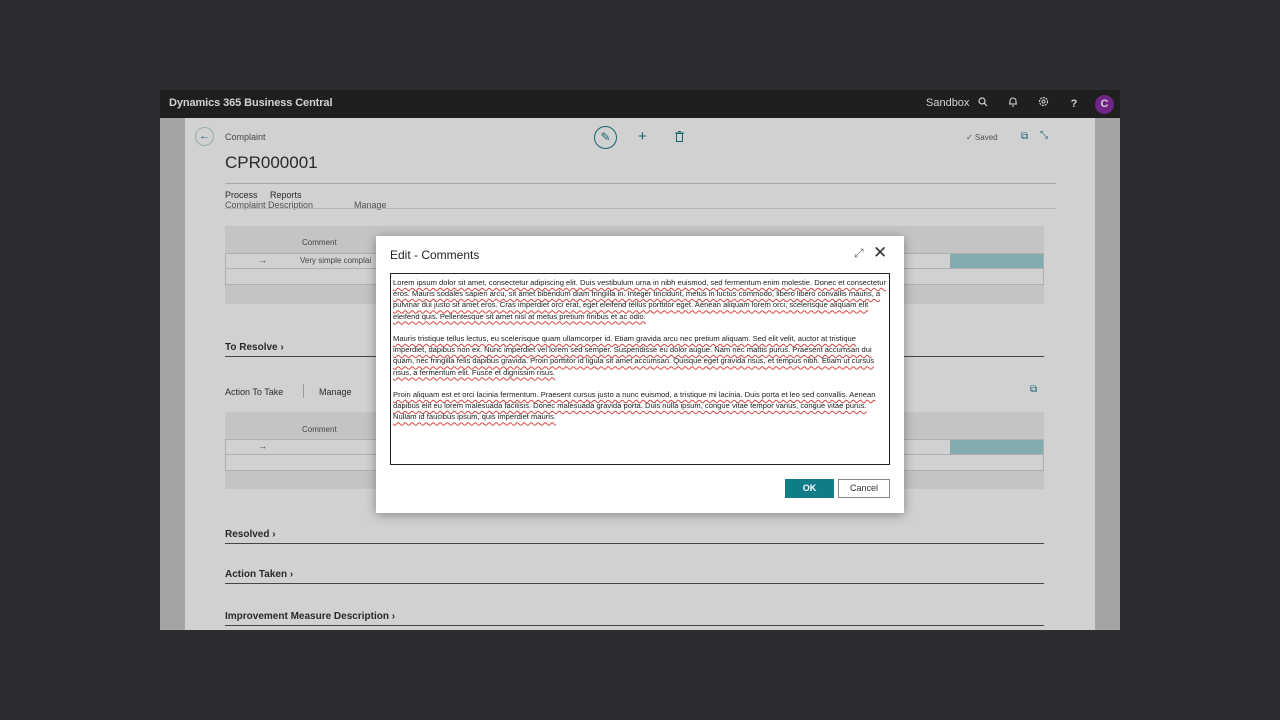  I want to click on cancel-button: Cancel, so click(864, 488).